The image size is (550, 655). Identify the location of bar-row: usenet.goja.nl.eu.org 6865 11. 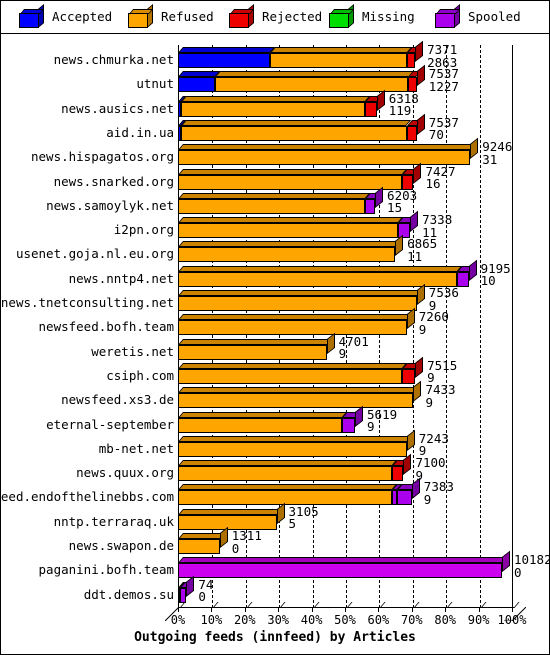
(275, 251).